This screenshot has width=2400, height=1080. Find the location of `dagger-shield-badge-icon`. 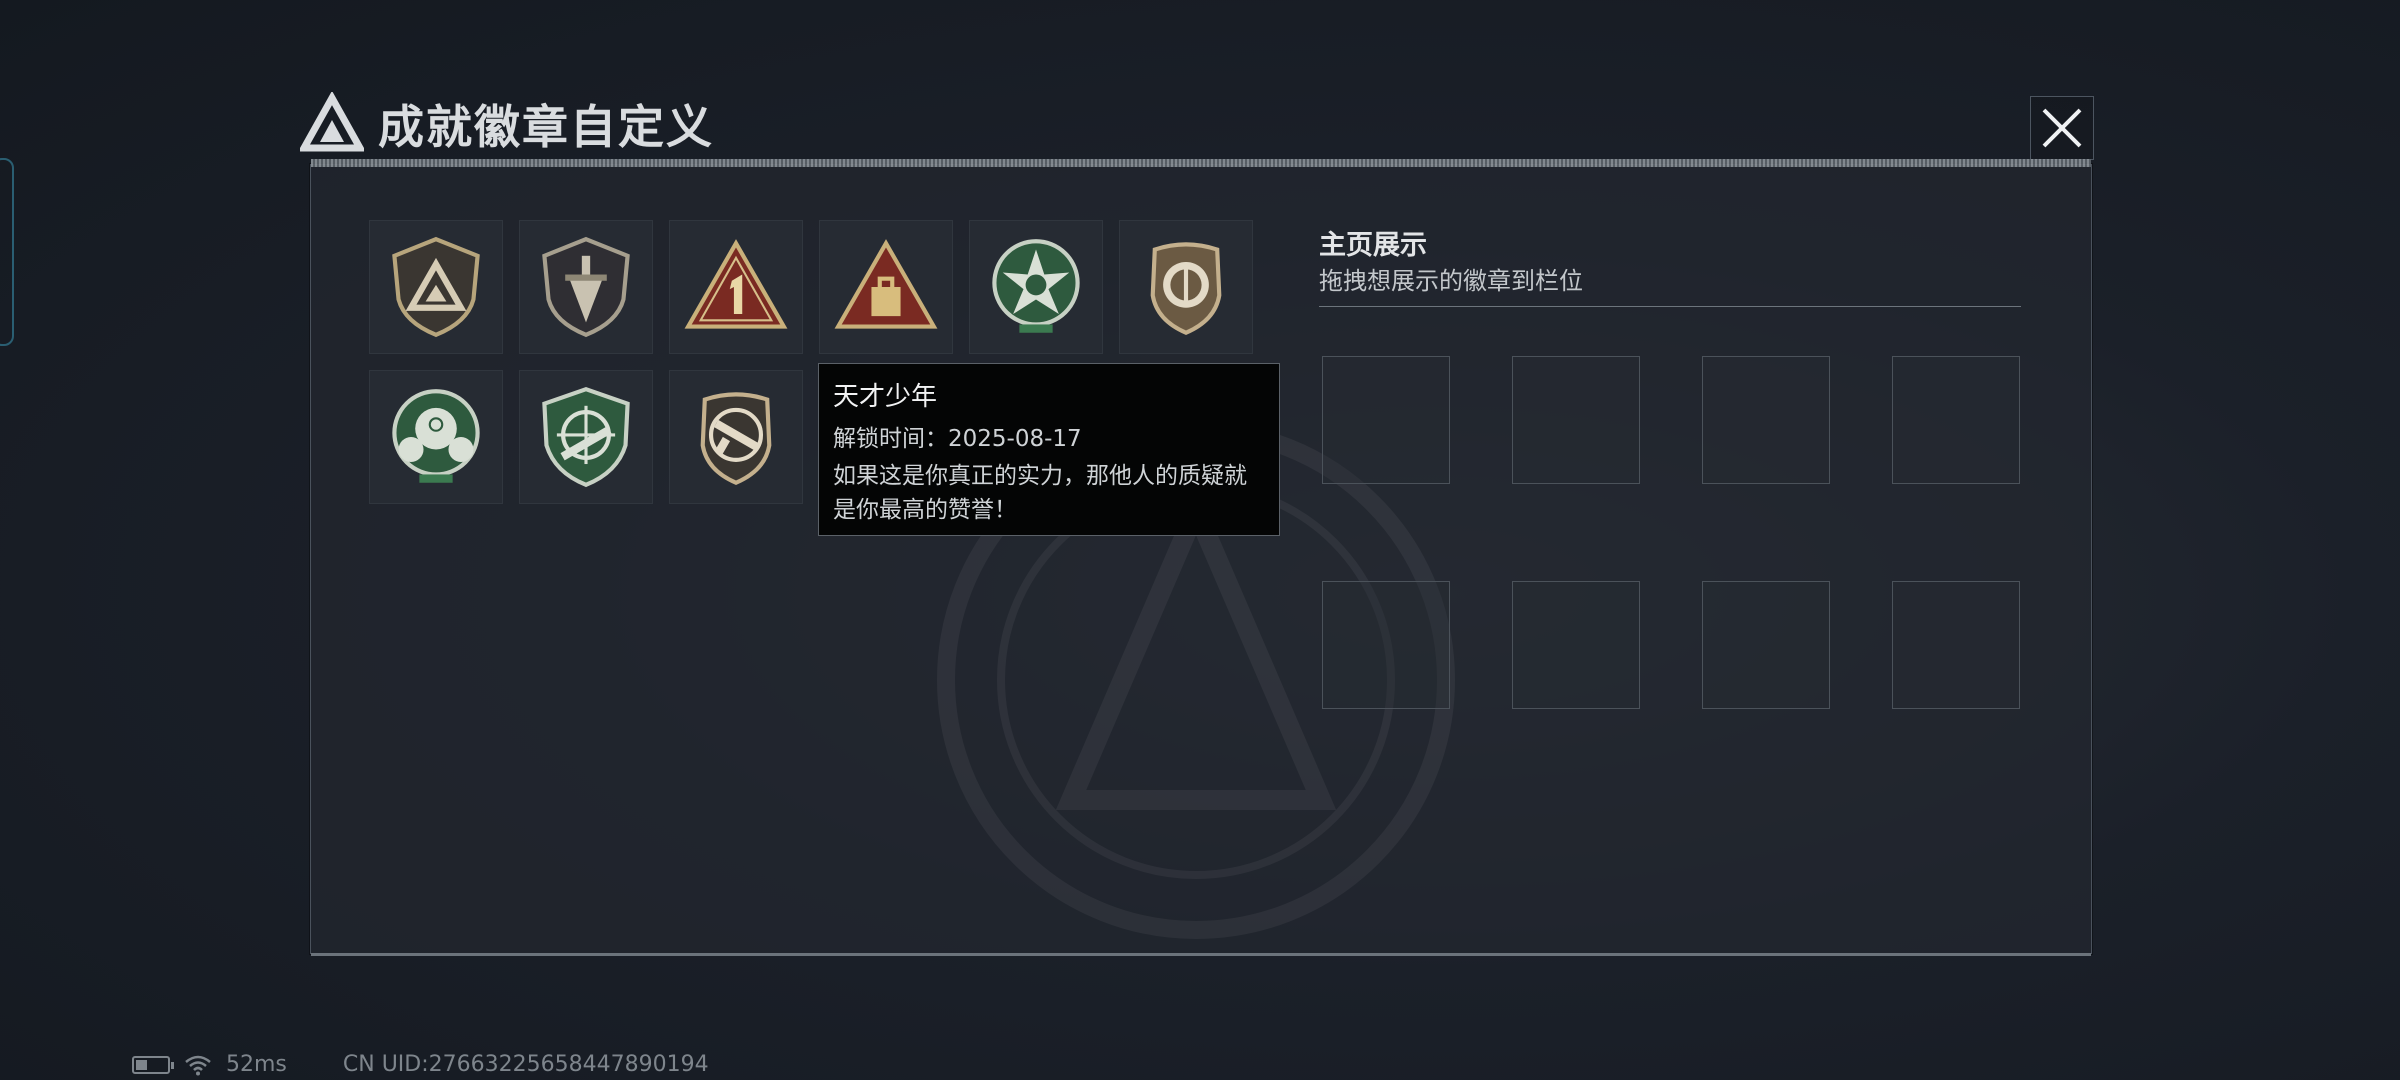

dagger-shield-badge-icon is located at coordinates (586, 287).